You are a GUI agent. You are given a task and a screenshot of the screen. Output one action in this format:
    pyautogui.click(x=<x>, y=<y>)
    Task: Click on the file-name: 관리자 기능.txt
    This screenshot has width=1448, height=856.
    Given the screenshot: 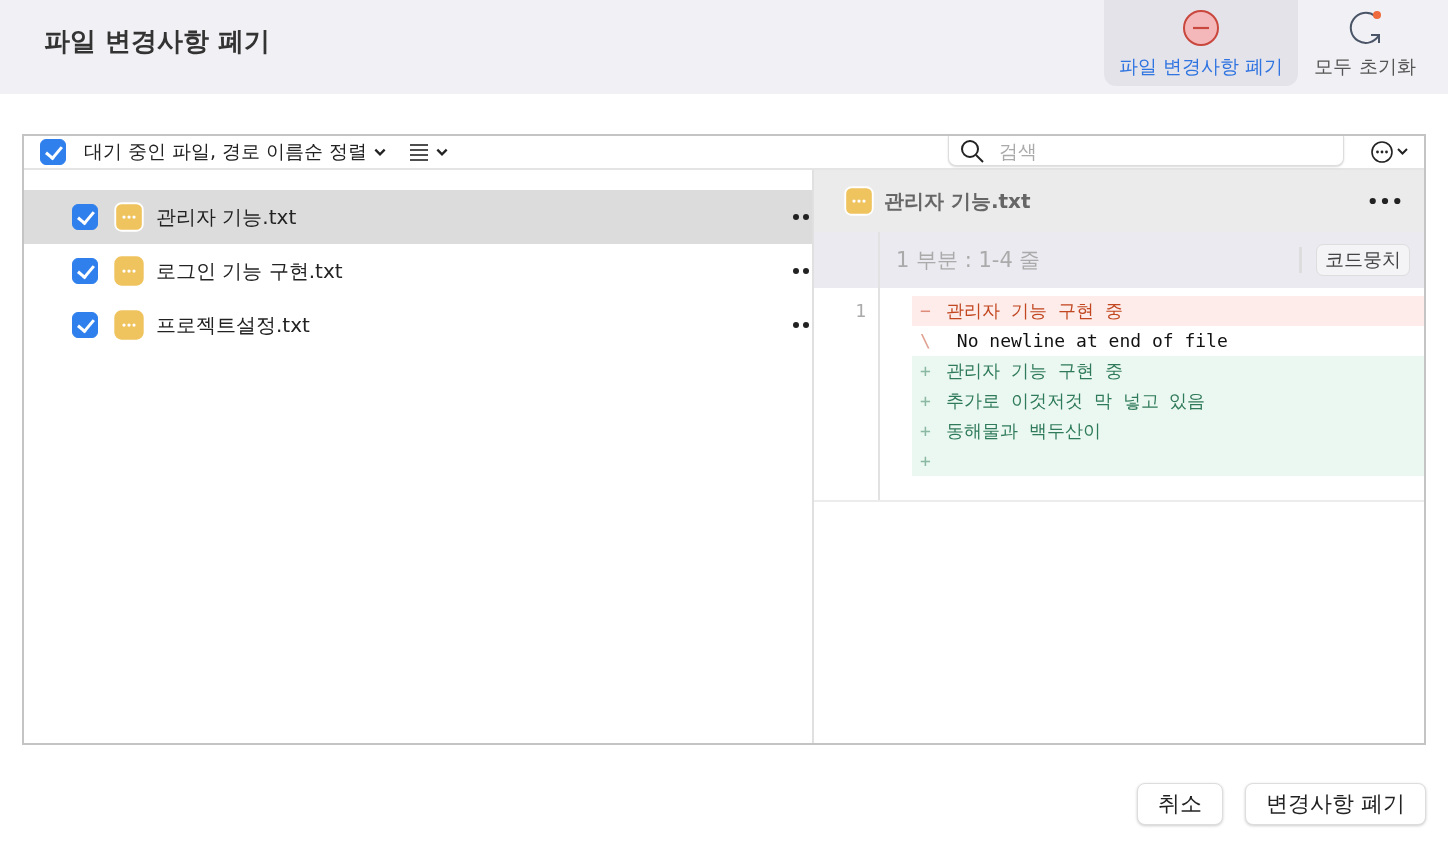 What is the action you would take?
    pyautogui.click(x=227, y=217)
    